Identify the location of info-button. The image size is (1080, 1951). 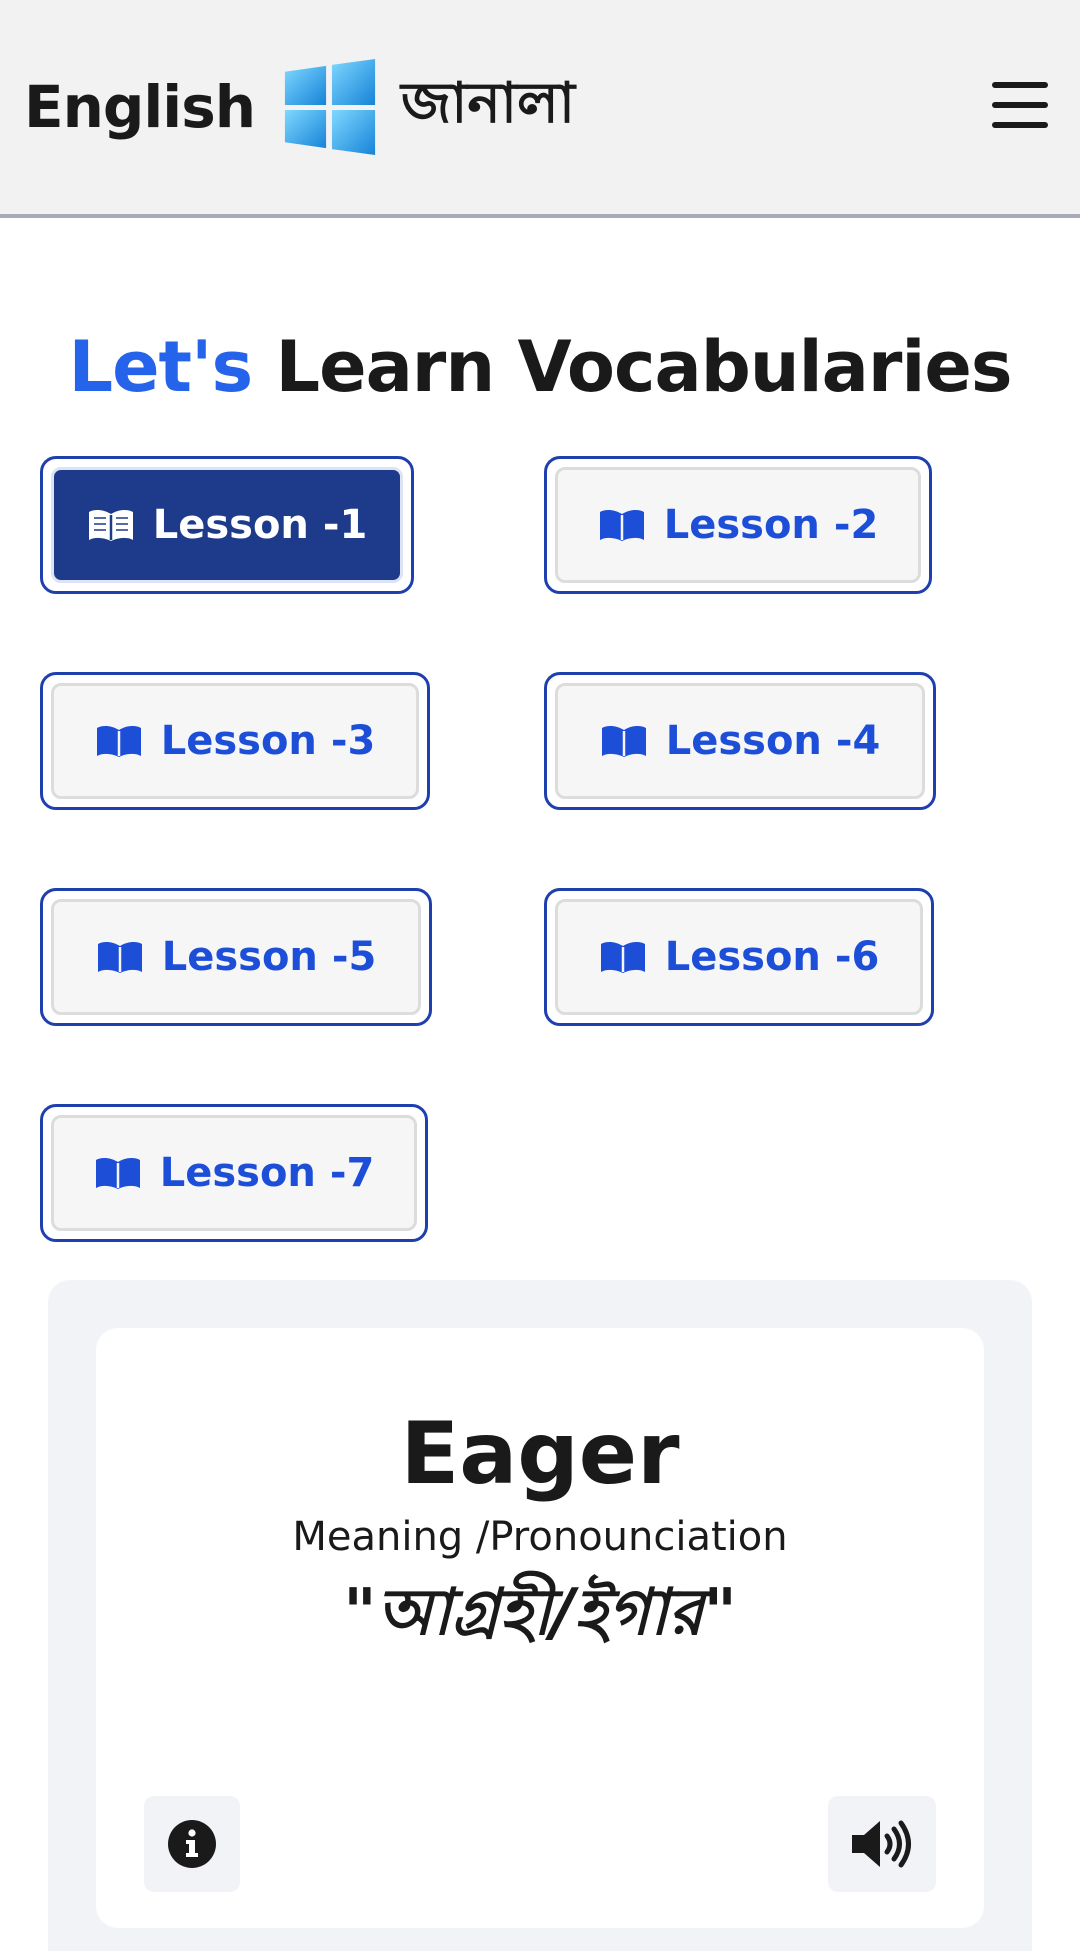
(192, 1844).